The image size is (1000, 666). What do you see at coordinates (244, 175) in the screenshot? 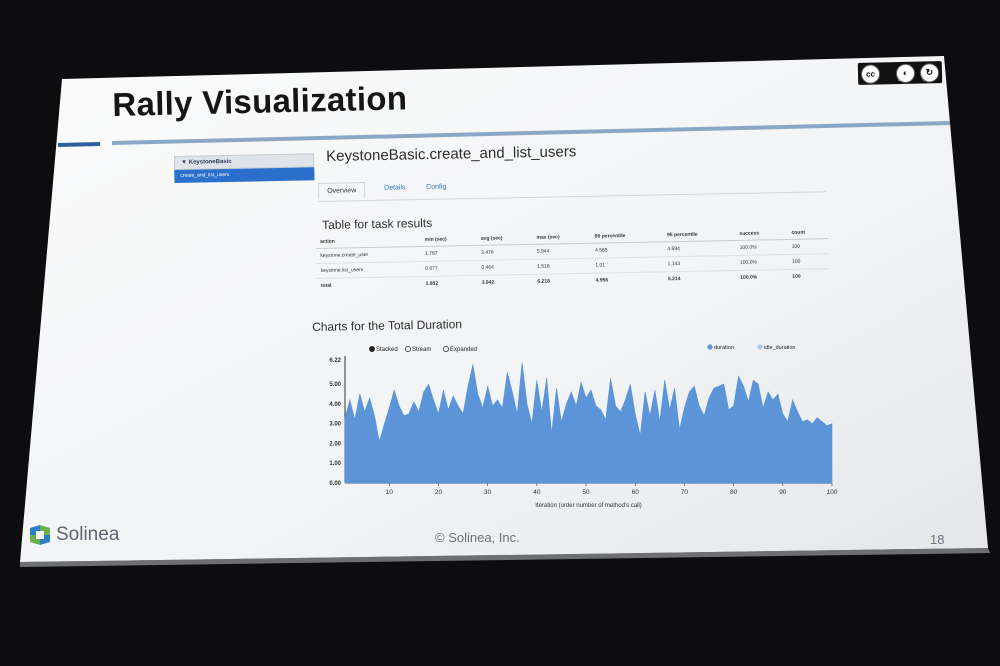
I see `sidebar-item-create-and-list-users: create_and_list_users` at bounding box center [244, 175].